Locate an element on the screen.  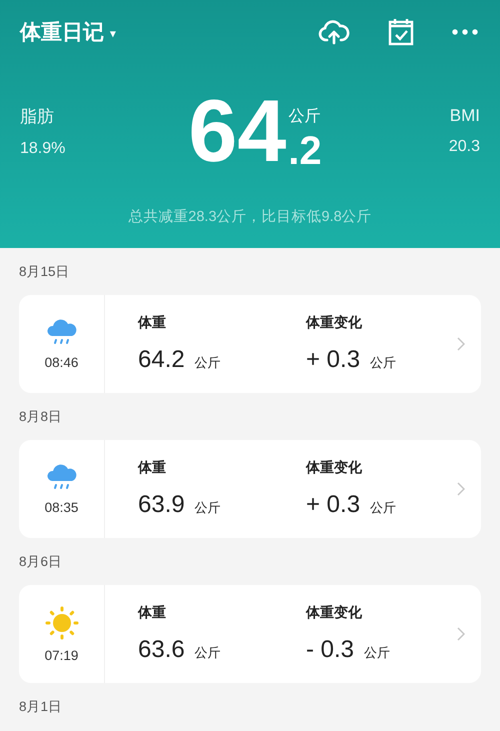
bmi-value: 20.3 is located at coordinates (464, 147).